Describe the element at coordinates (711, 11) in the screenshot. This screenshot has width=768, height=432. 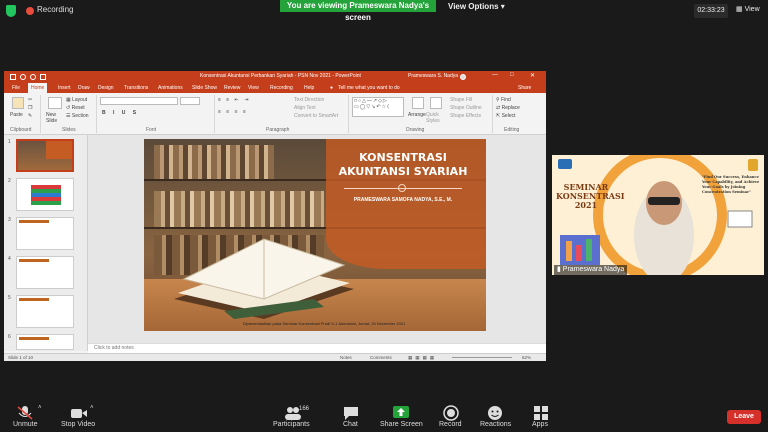
I see `meeting-timer: 02:33:23` at that location.